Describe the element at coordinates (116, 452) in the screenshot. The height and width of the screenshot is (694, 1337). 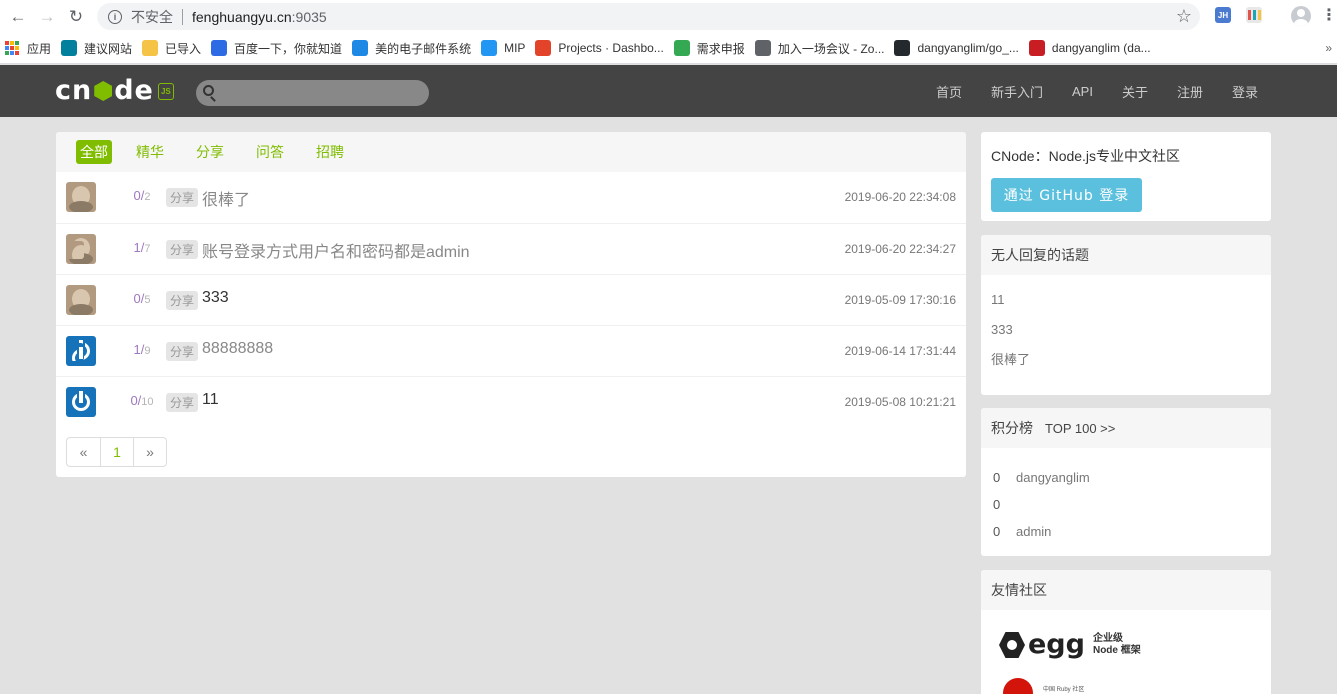
I see `pager-page-1: 1` at that location.